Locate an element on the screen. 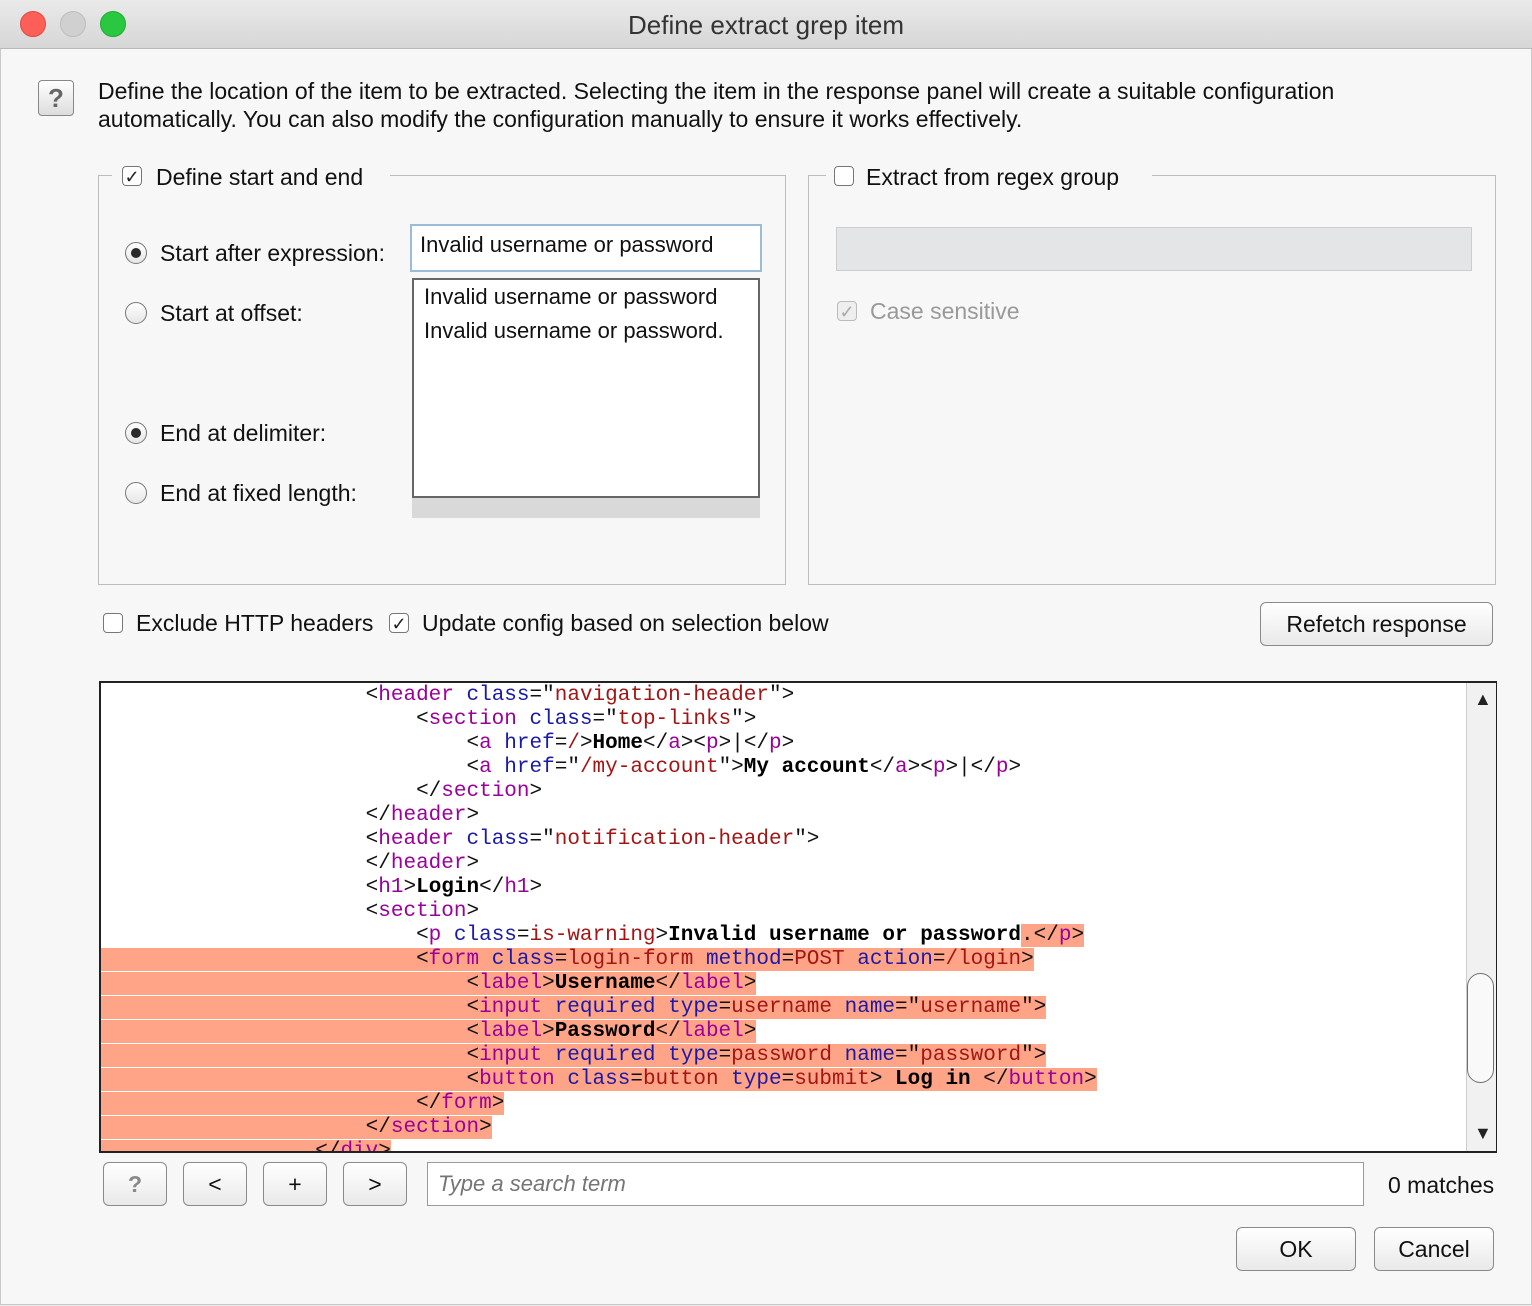  code-token: class is located at coordinates (599, 1079).